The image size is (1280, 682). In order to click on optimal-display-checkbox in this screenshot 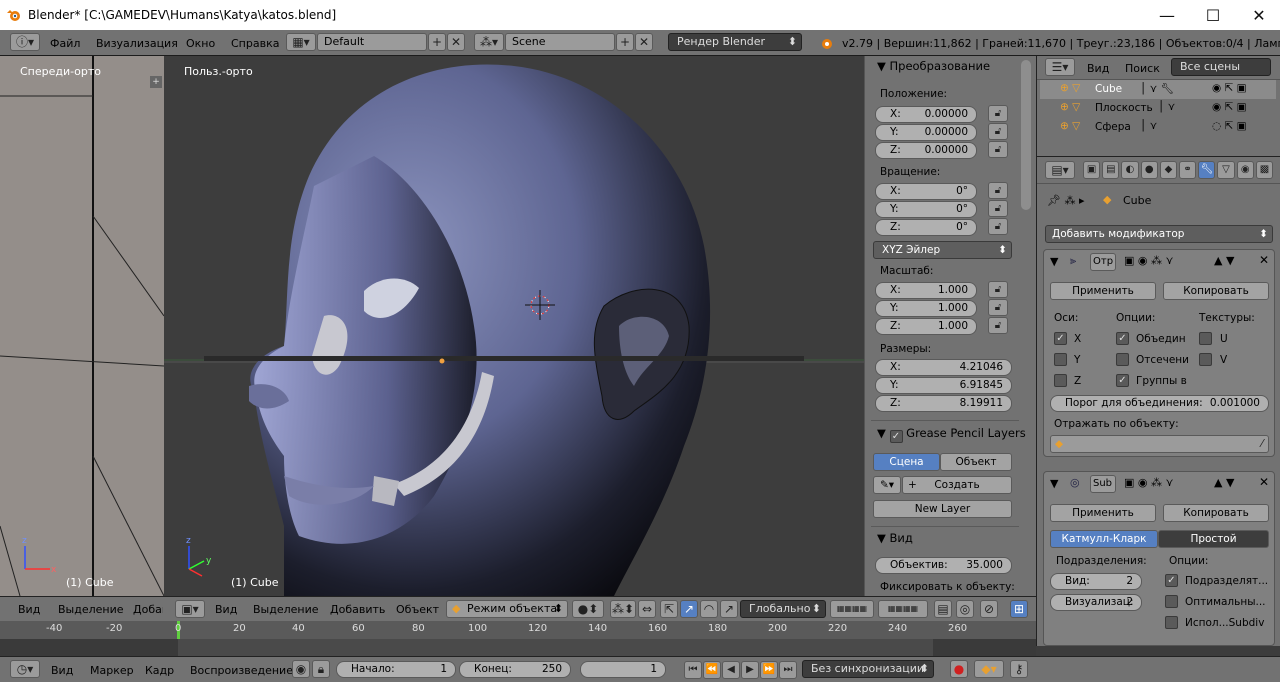, I will do `click(1171, 601)`.